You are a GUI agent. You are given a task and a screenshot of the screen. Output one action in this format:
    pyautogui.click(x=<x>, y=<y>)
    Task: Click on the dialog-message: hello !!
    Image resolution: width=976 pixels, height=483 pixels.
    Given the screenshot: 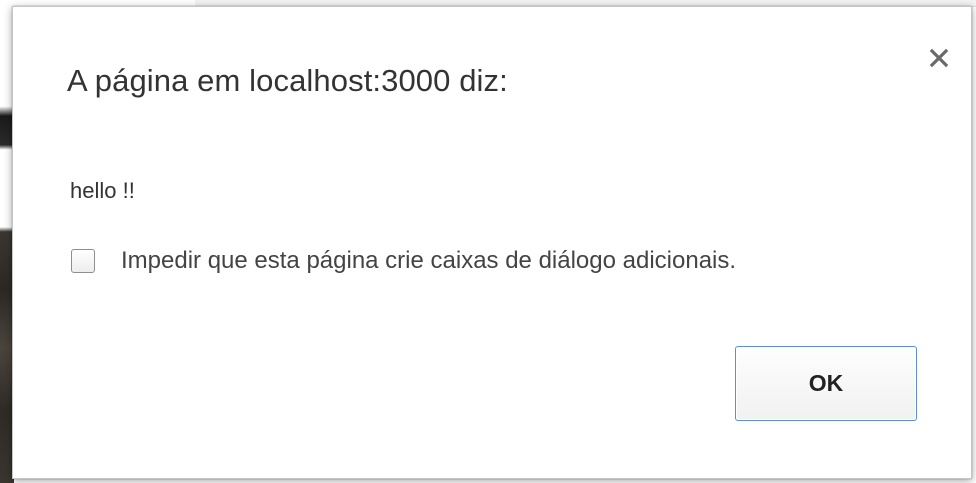 What is the action you would take?
    pyautogui.click(x=102, y=190)
    